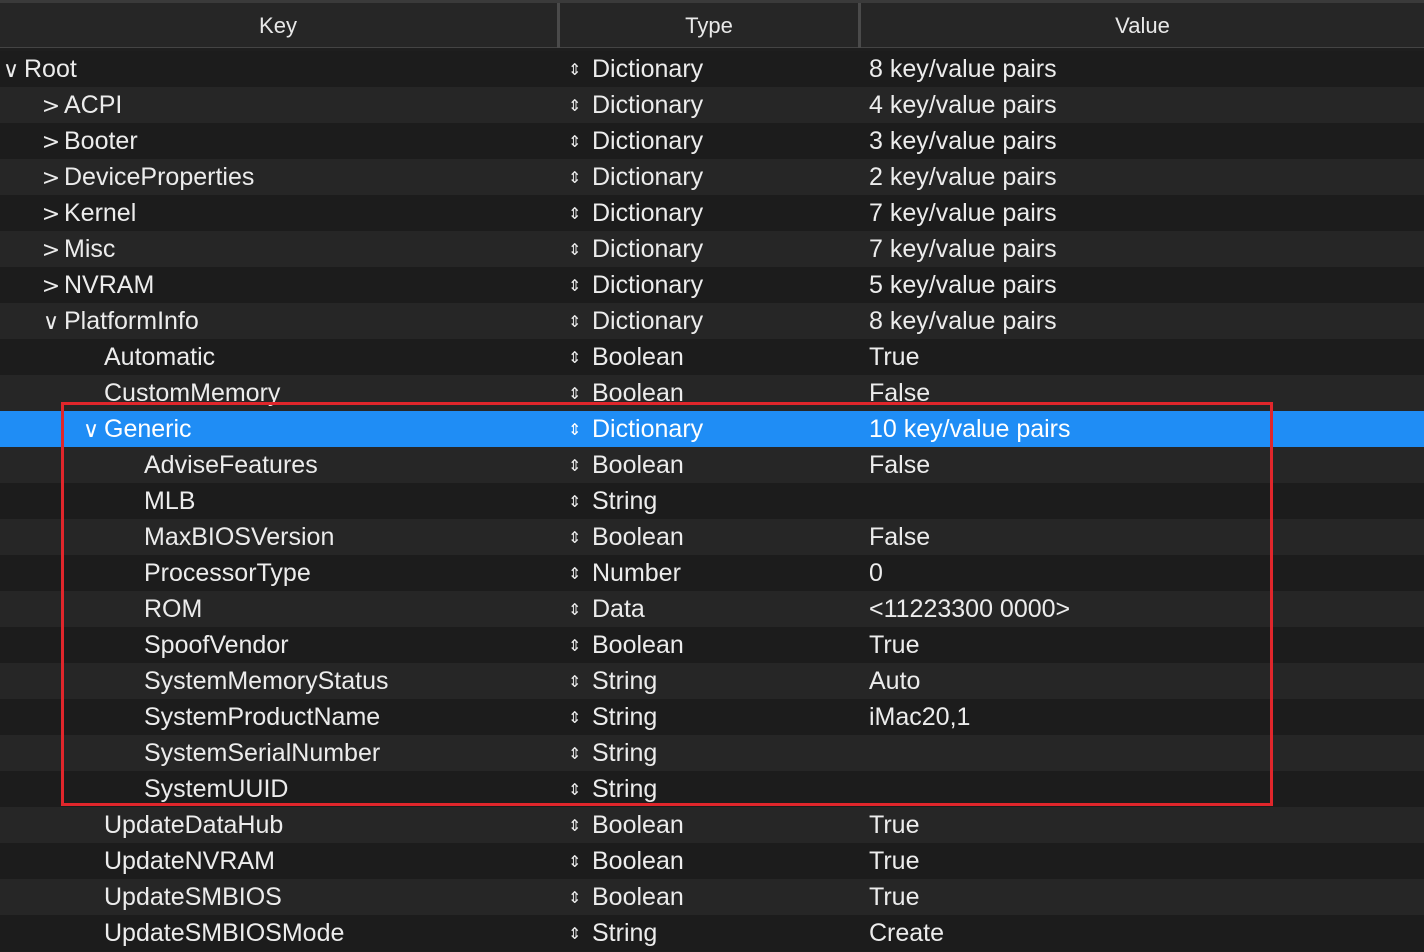 This screenshot has width=1424, height=952. What do you see at coordinates (712, 141) in the screenshot?
I see `outline-row: > Booter ⇕ Dictionary 3 key/value pairs` at bounding box center [712, 141].